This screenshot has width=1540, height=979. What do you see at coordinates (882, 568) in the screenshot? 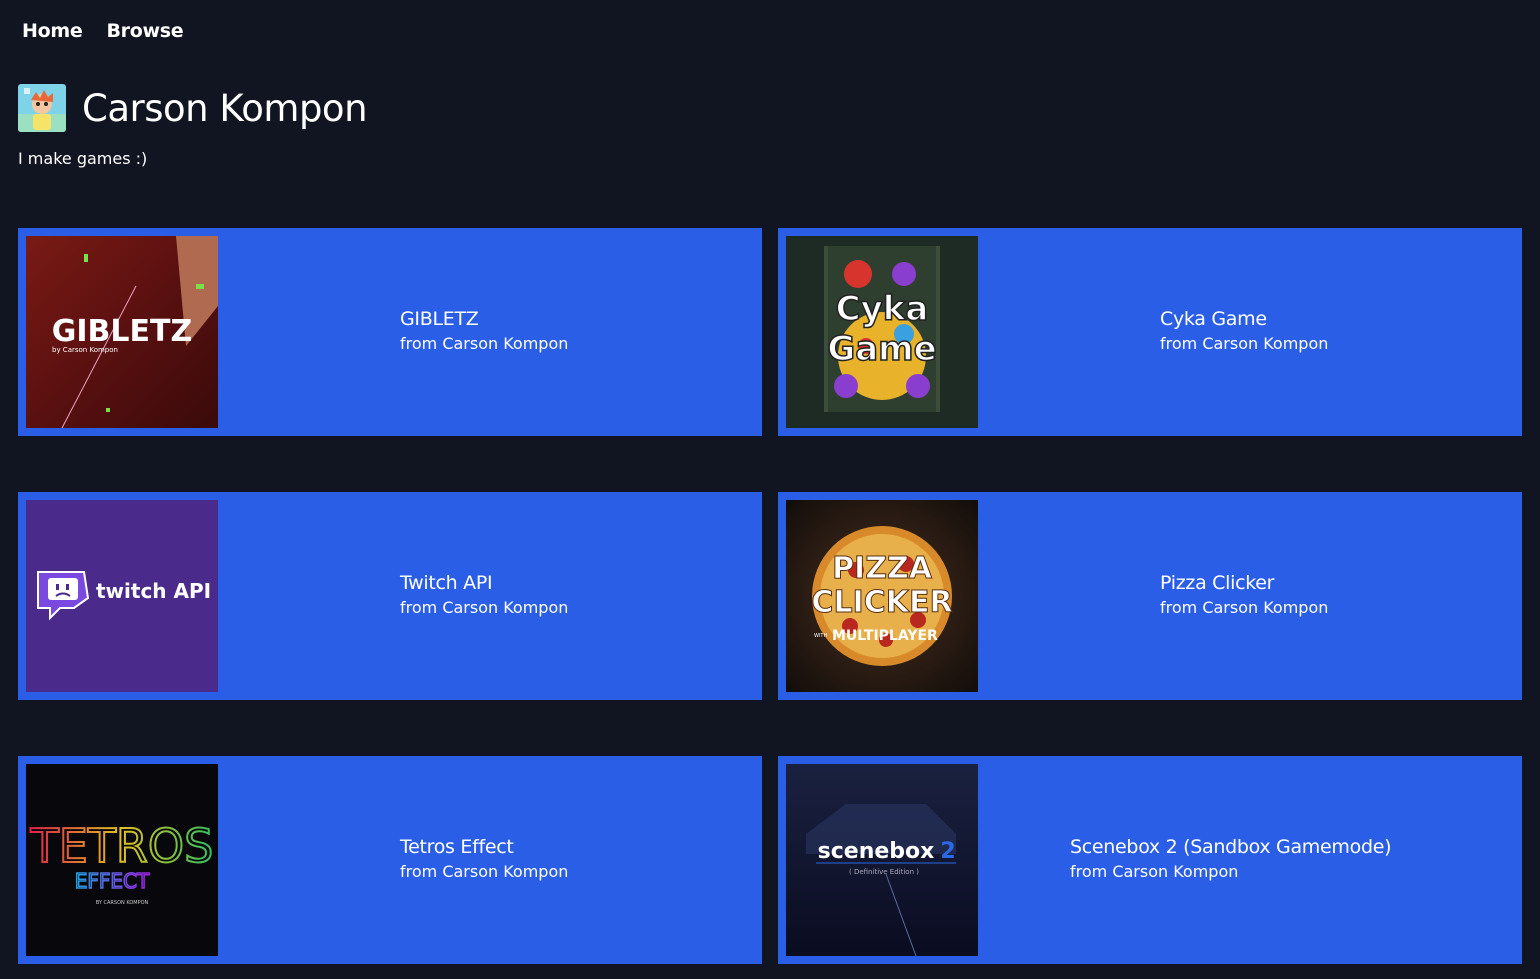
I see `pizza-logo-text: PIZZA` at bounding box center [882, 568].